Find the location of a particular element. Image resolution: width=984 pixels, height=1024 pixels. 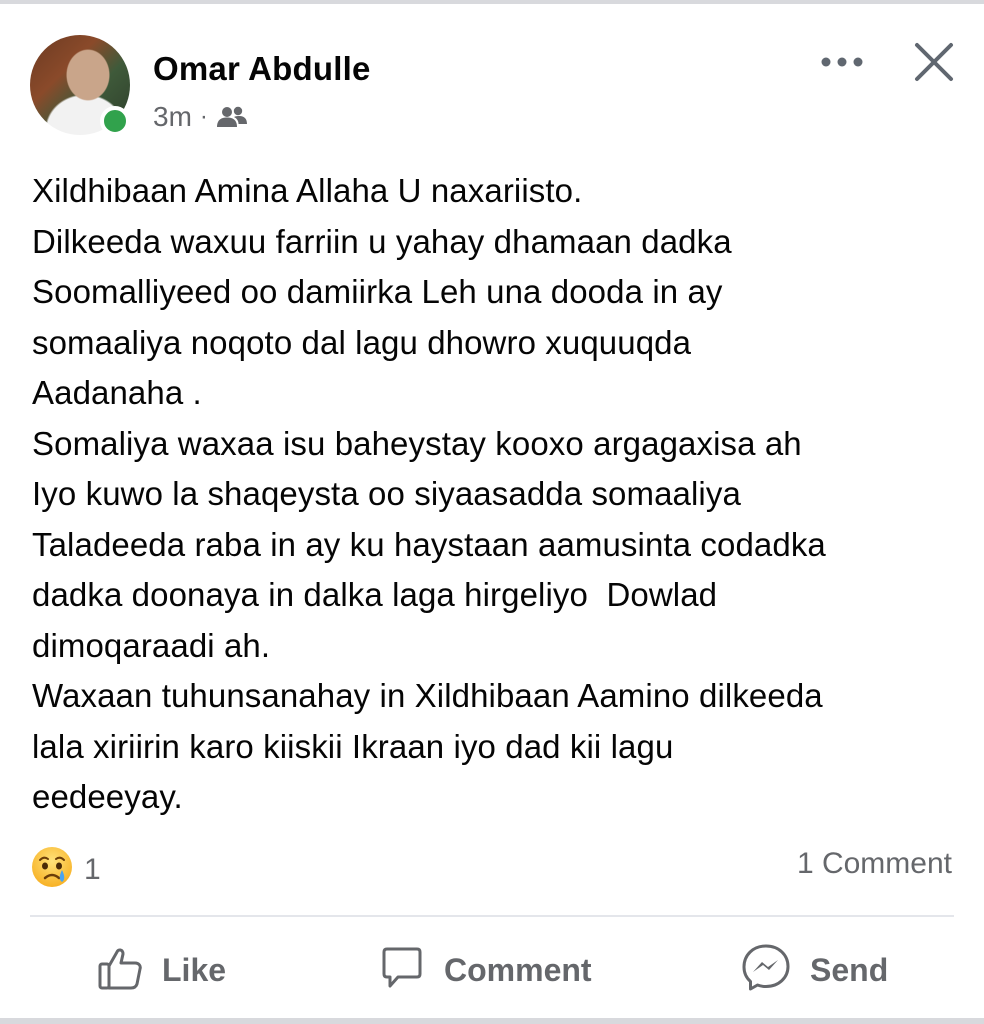

more-options-button is located at coordinates (842, 62).